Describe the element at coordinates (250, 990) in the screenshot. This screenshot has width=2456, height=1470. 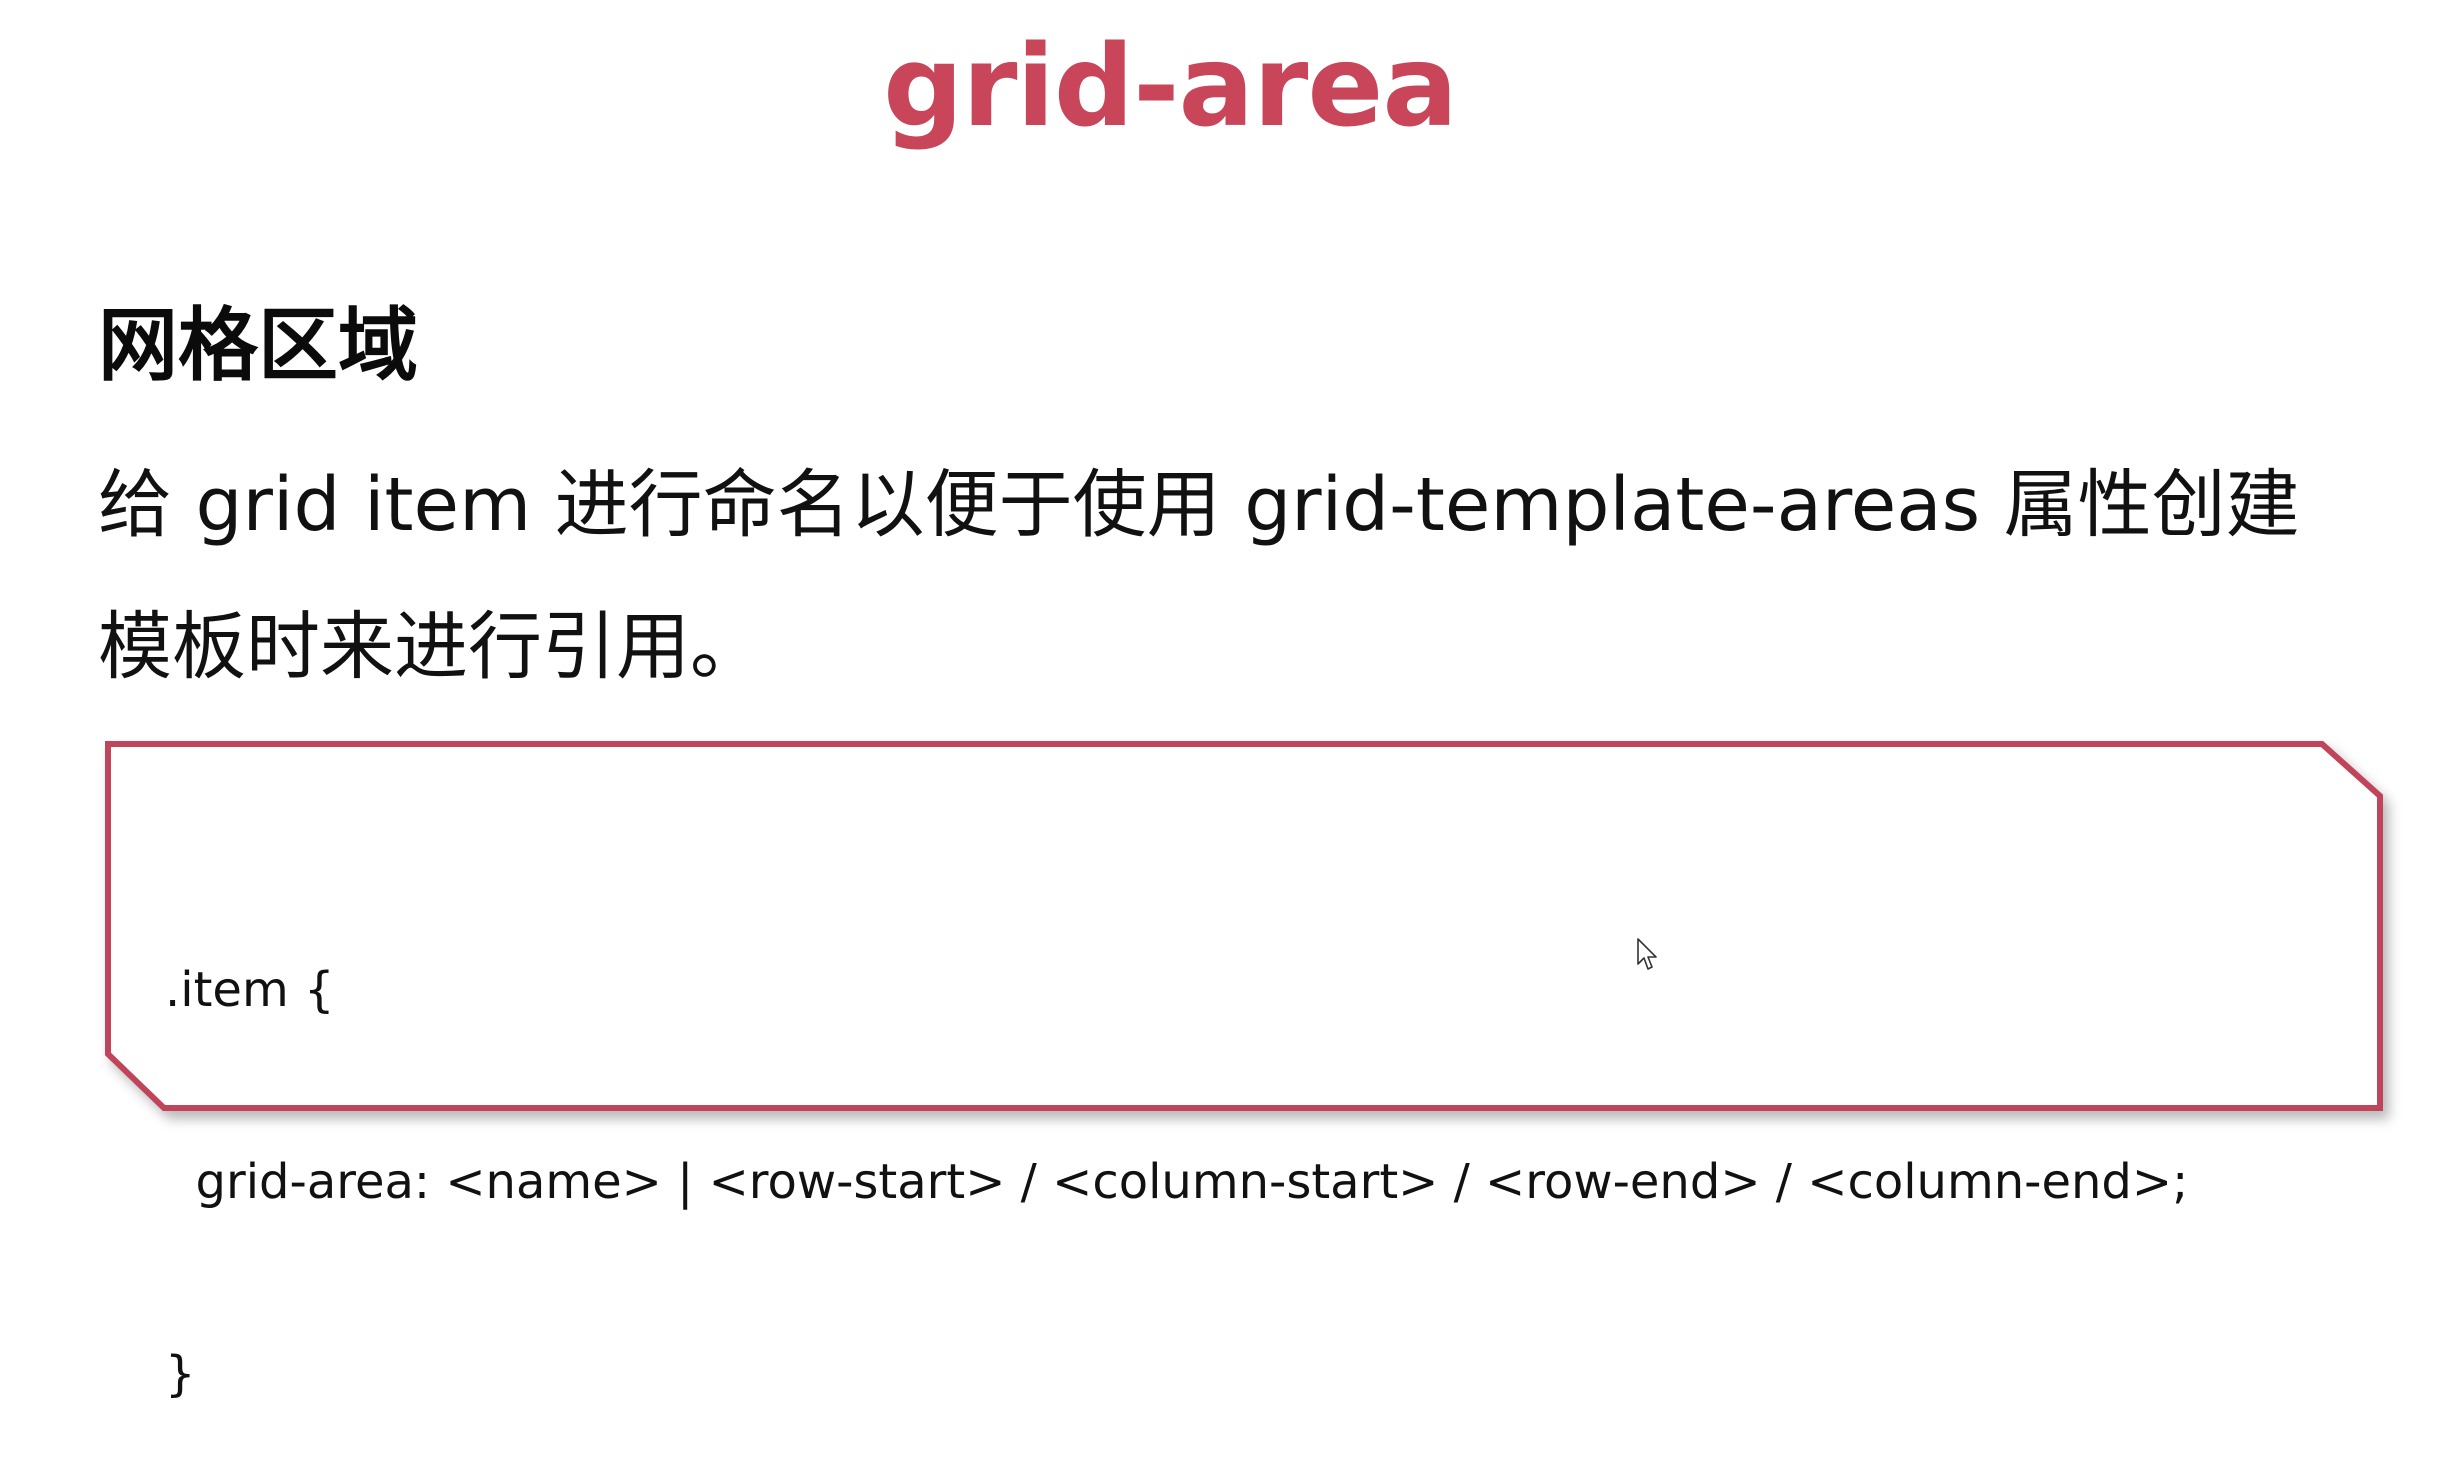
I see `code-line-1: .item {` at that location.